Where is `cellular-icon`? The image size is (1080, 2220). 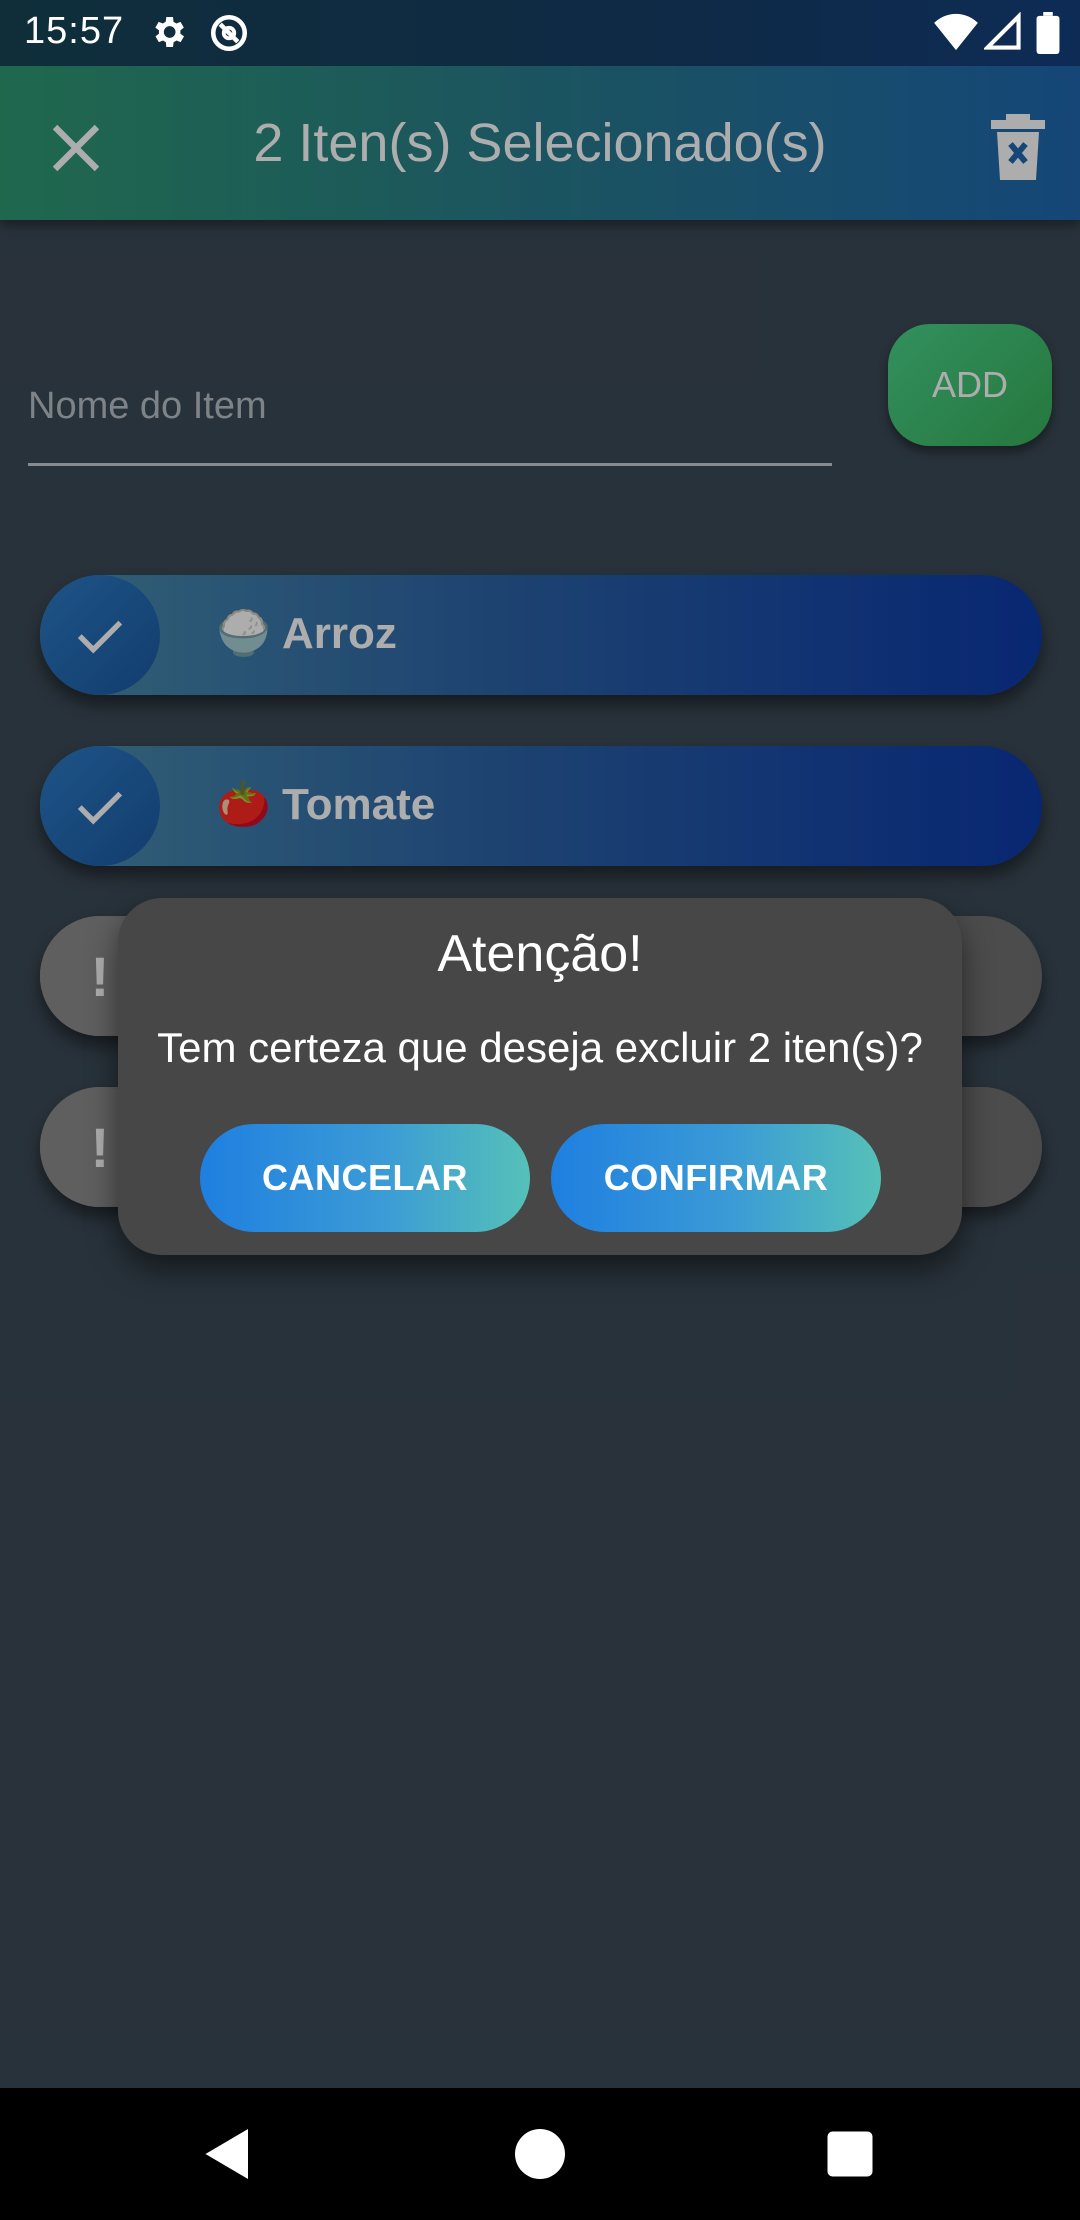
cellular-icon is located at coordinates (1003, 32).